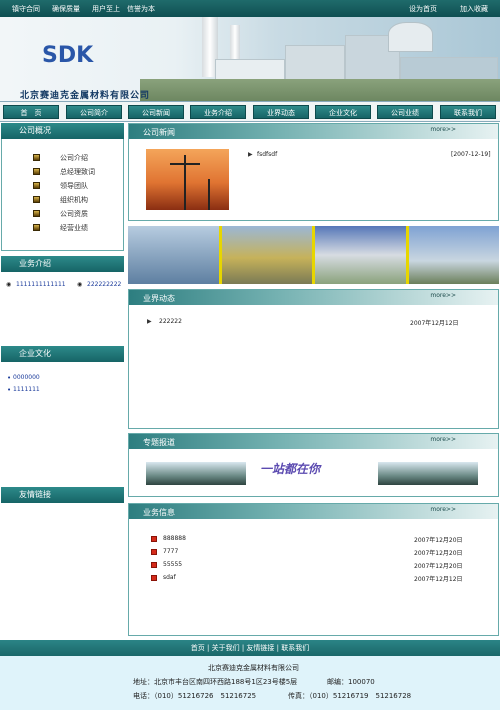 This screenshot has height=710, width=500. I want to click on special-panel: 专题报道 more>> 一站都在你, so click(313, 465).